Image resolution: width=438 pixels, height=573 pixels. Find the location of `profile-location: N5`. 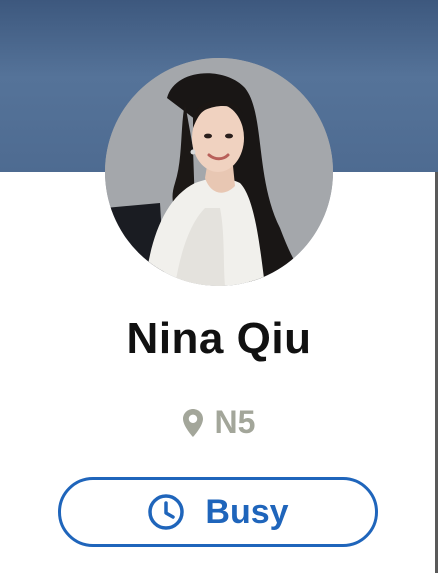

profile-location: N5 is located at coordinates (219, 422).